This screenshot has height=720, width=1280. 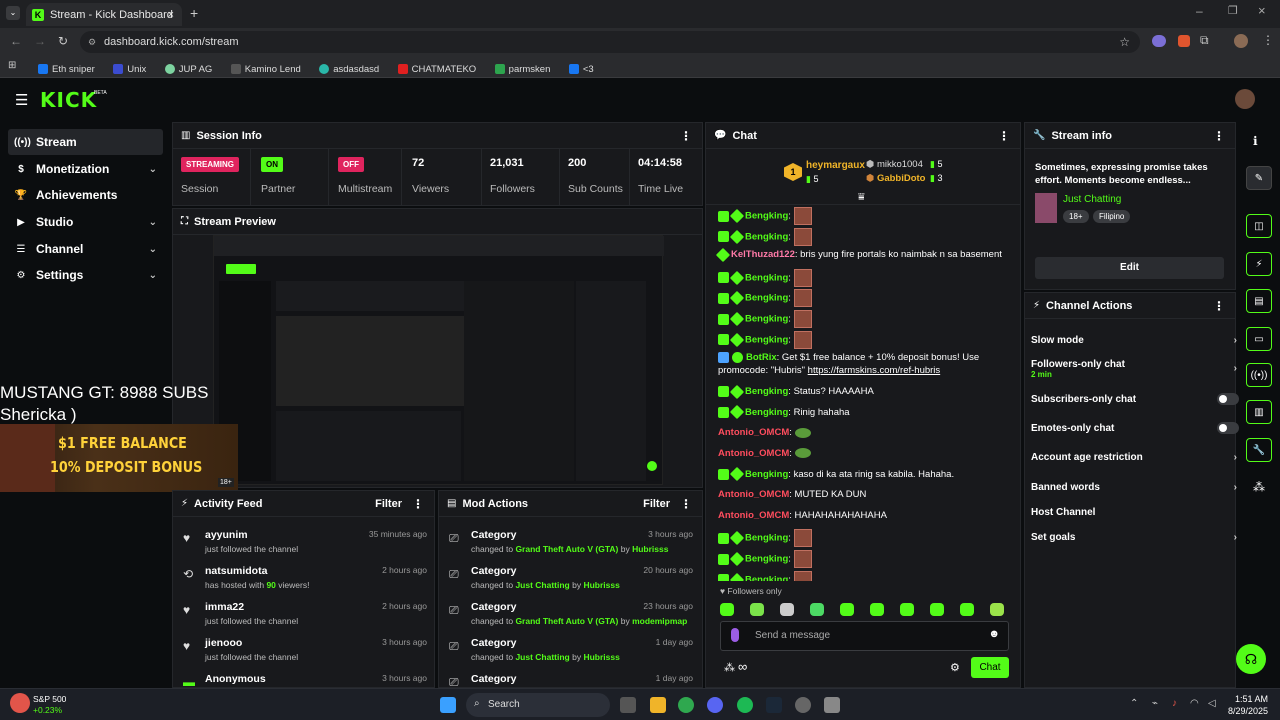 What do you see at coordinates (835, 165) in the screenshot?
I see `top-gifter-1: heymargaux` at bounding box center [835, 165].